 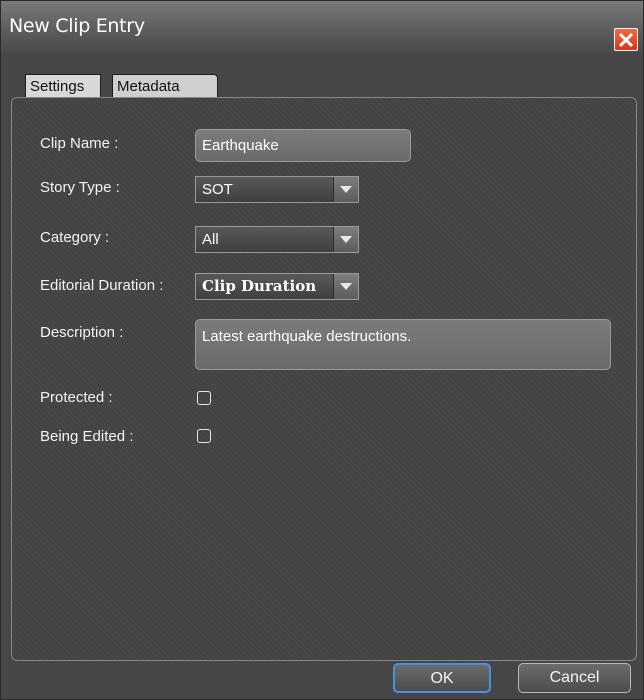 I want to click on story-type-label: Story Type :, so click(x=80, y=187).